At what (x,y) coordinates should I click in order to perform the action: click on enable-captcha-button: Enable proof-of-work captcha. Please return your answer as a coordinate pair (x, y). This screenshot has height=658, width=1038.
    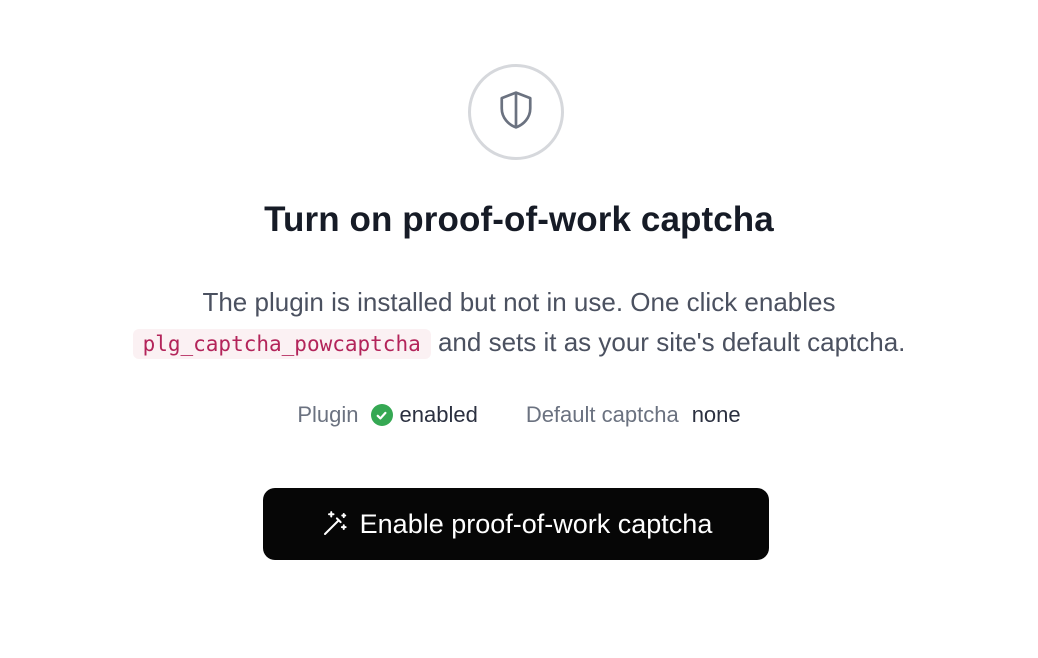
    Looking at the image, I should click on (516, 524).